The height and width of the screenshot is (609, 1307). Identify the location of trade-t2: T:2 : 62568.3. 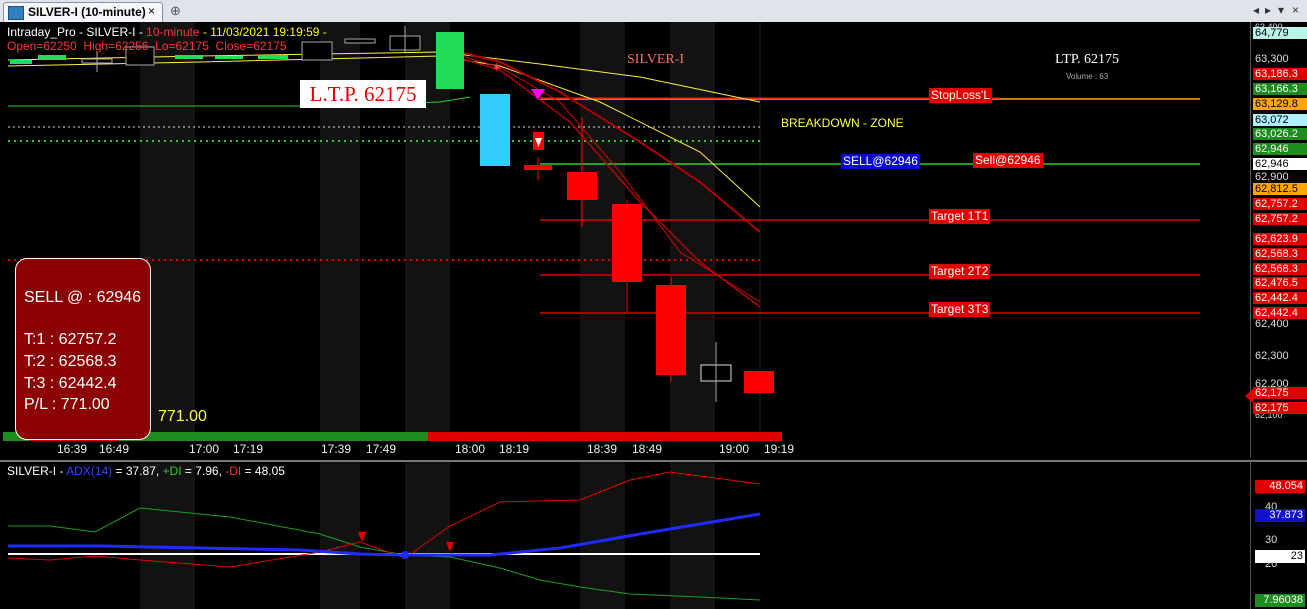
(70, 361).